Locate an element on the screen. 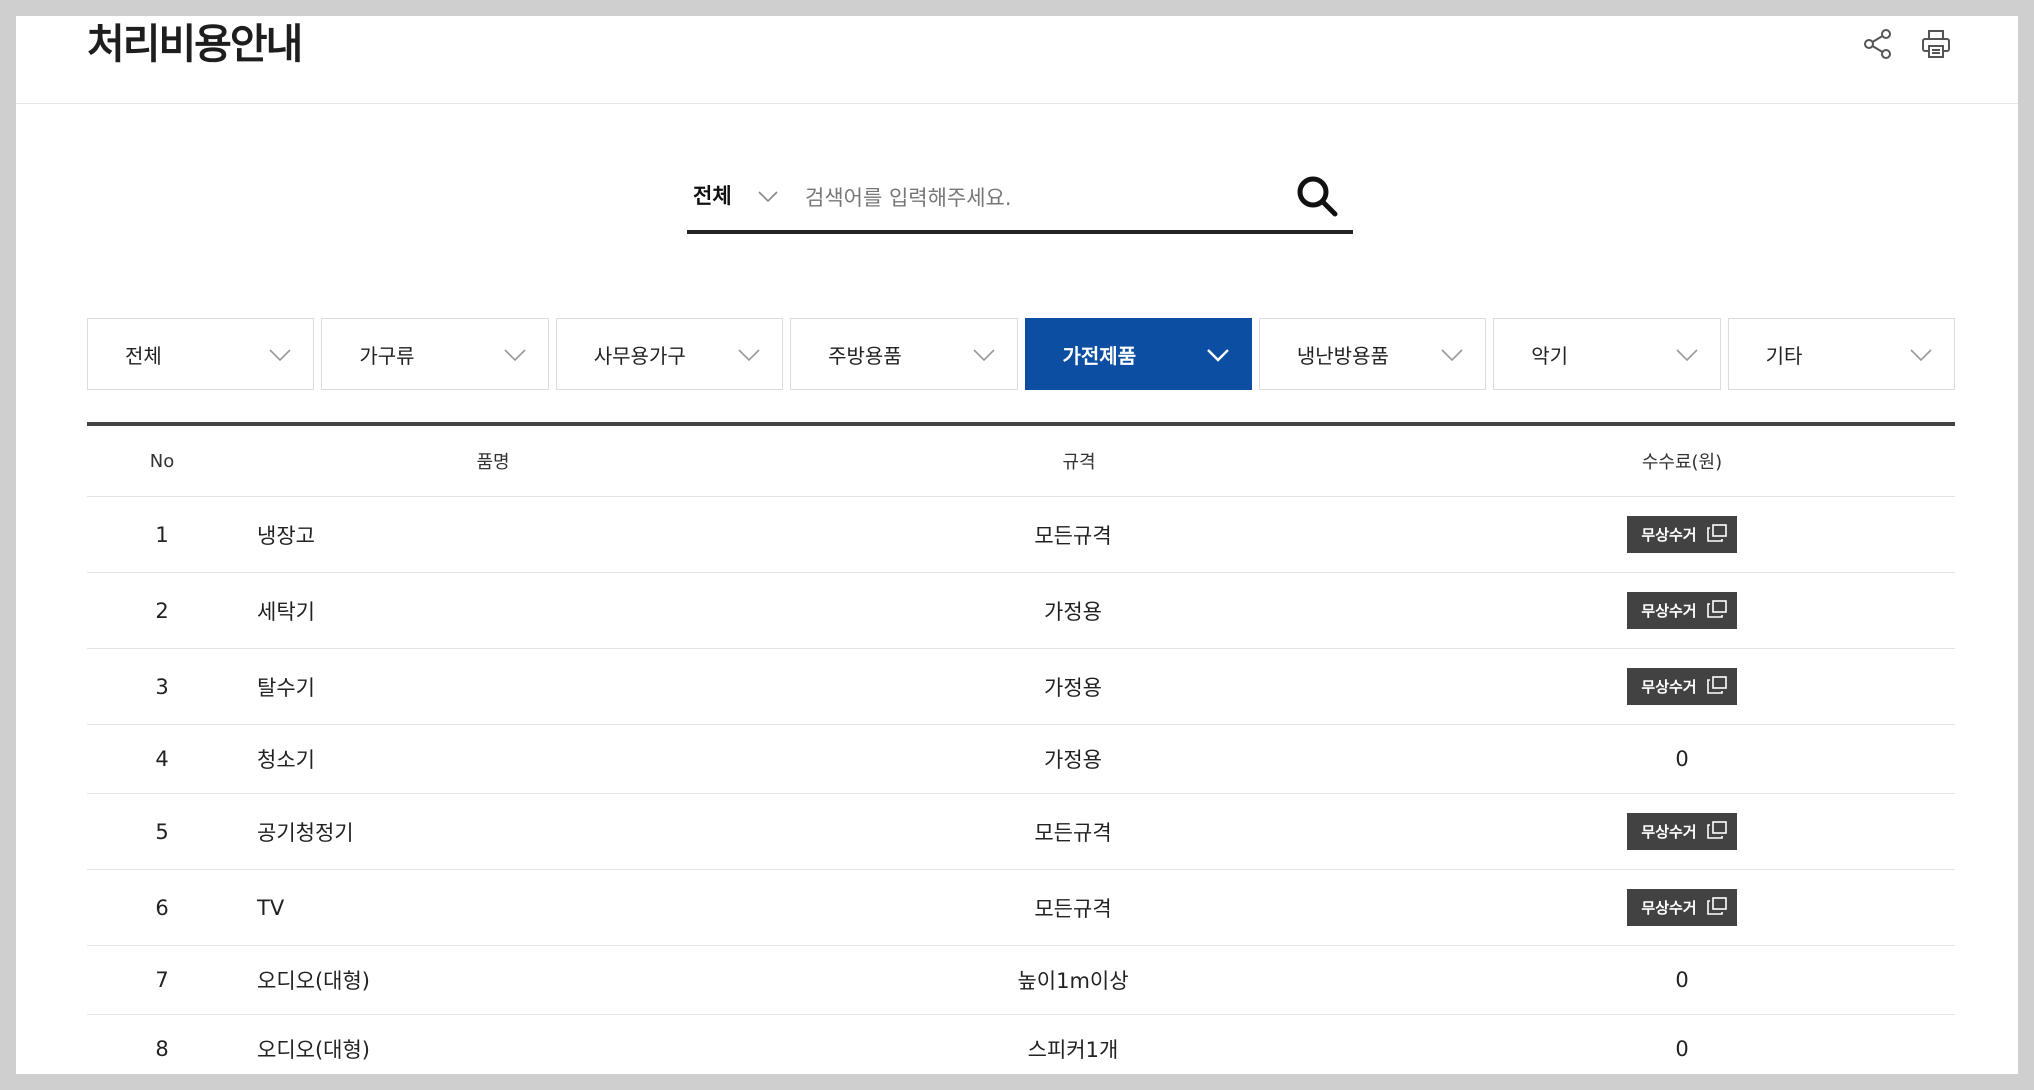 The width and height of the screenshot is (2034, 1090). table-row: 6 TV 모든규격 무상수거 is located at coordinates (1021, 908).